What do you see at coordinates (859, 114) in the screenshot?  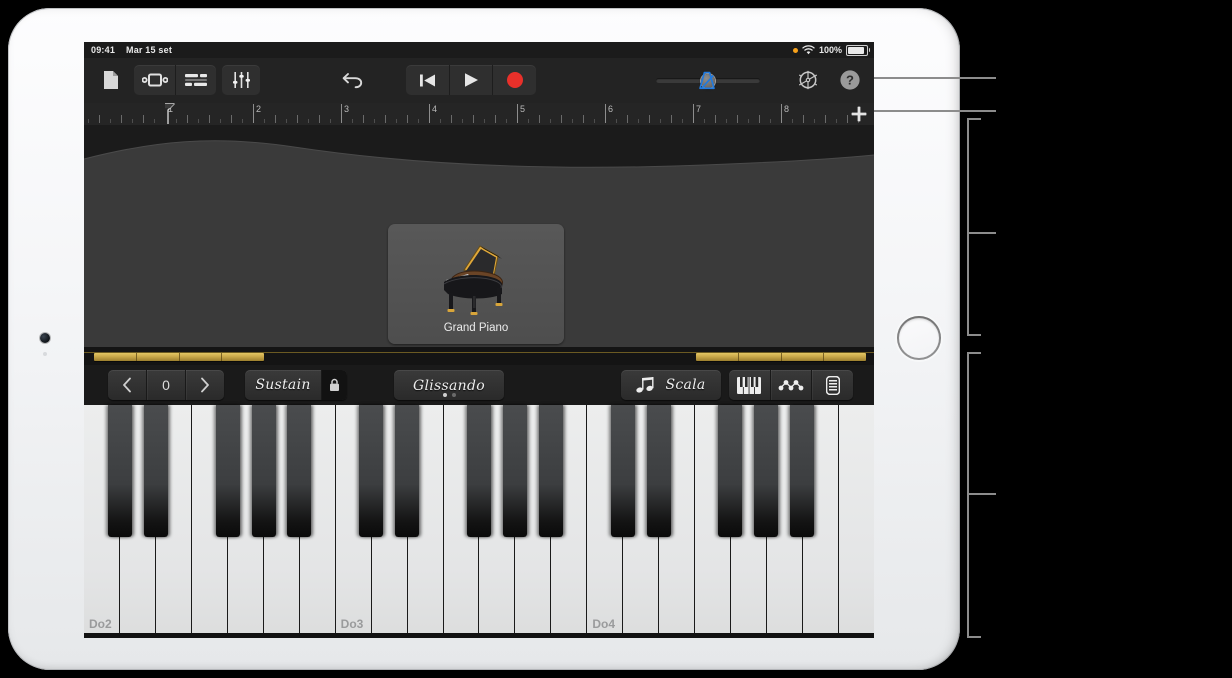 I see `add-section-button` at bounding box center [859, 114].